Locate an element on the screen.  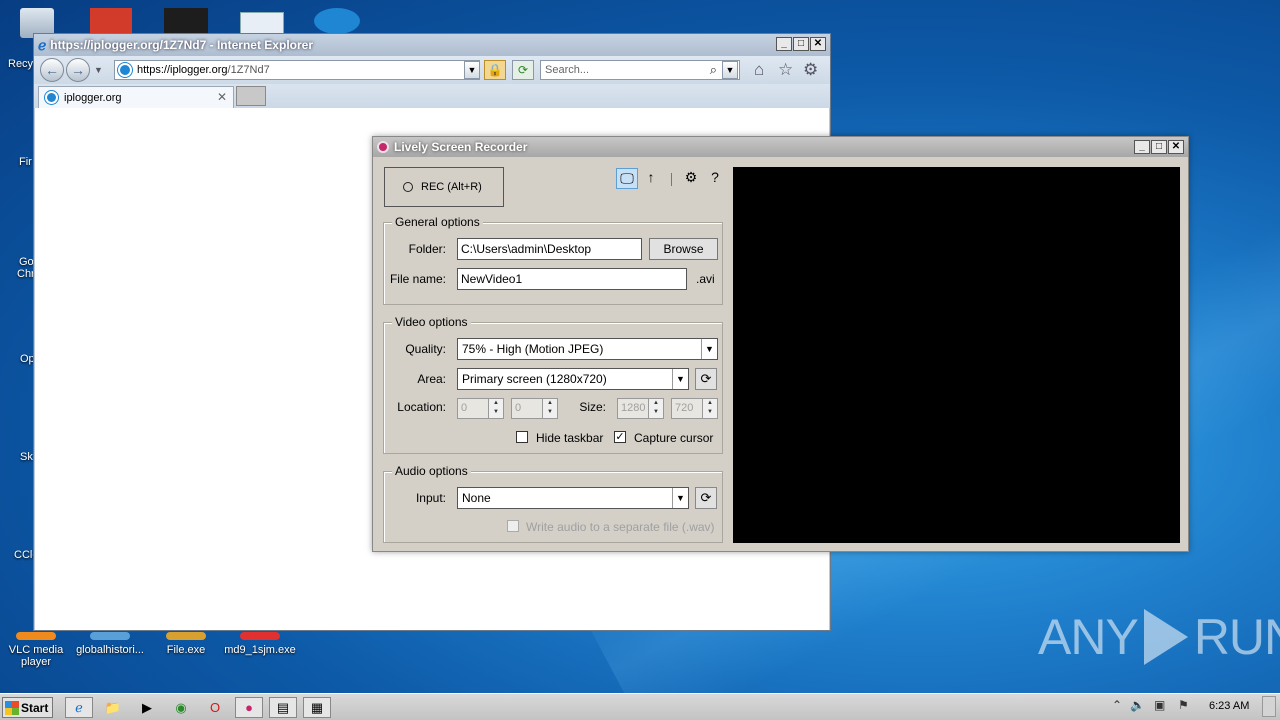
upload-icon: ↑ is located at coordinates (651, 178).